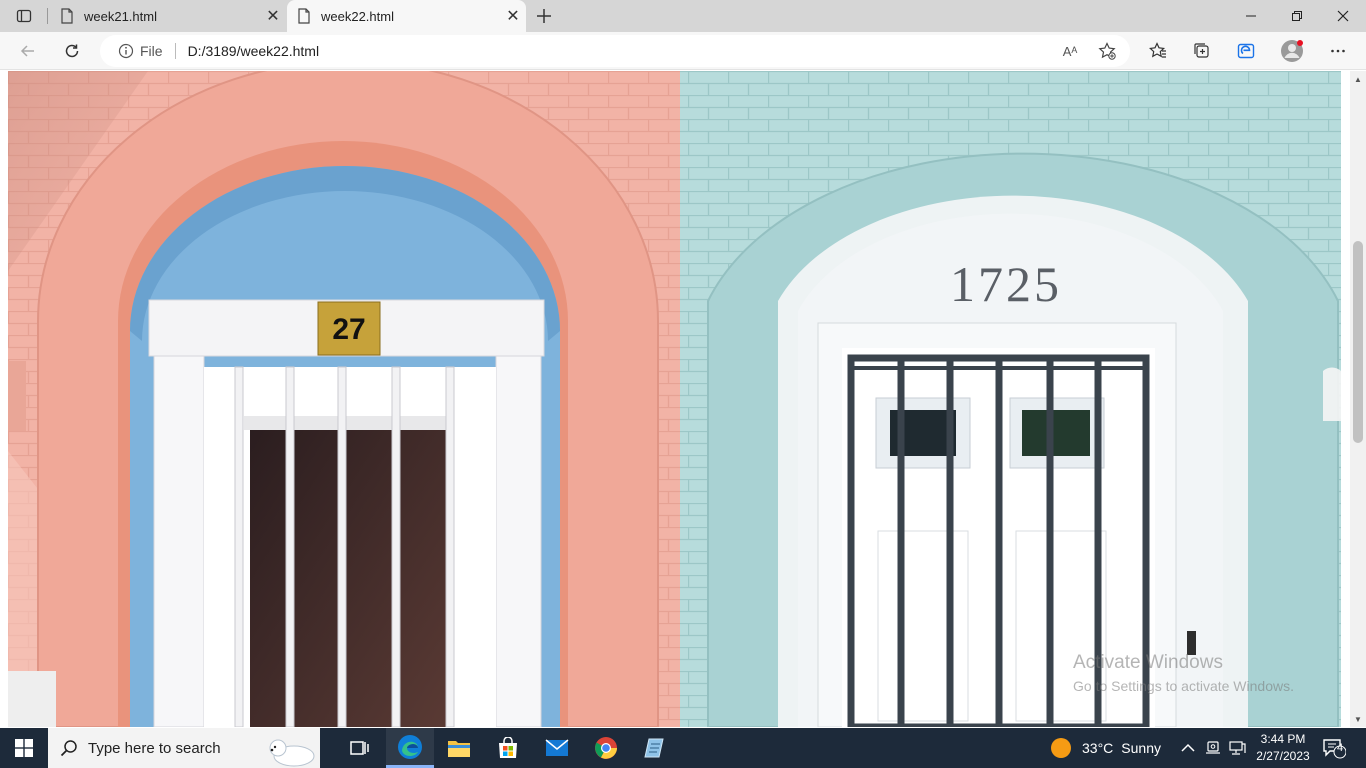 The height and width of the screenshot is (768, 1366). What do you see at coordinates (1098, 748) in the screenshot?
I see `weather-temp: 33°C` at bounding box center [1098, 748].